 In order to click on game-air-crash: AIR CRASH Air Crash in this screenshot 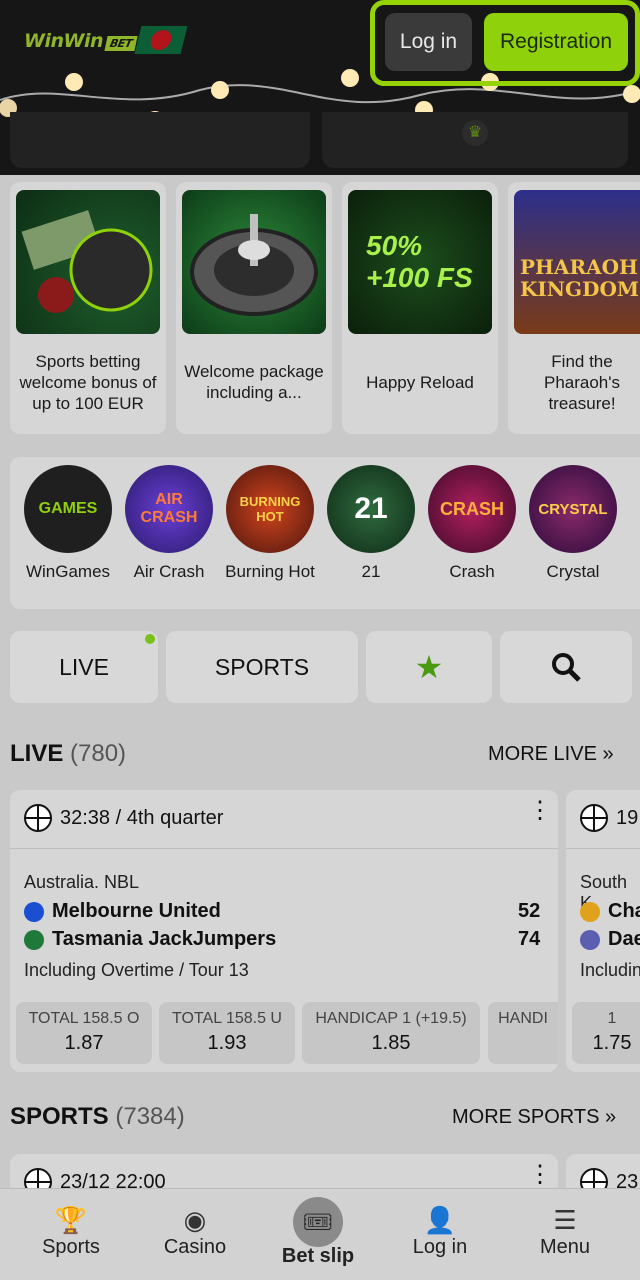, I will do `click(169, 523)`.